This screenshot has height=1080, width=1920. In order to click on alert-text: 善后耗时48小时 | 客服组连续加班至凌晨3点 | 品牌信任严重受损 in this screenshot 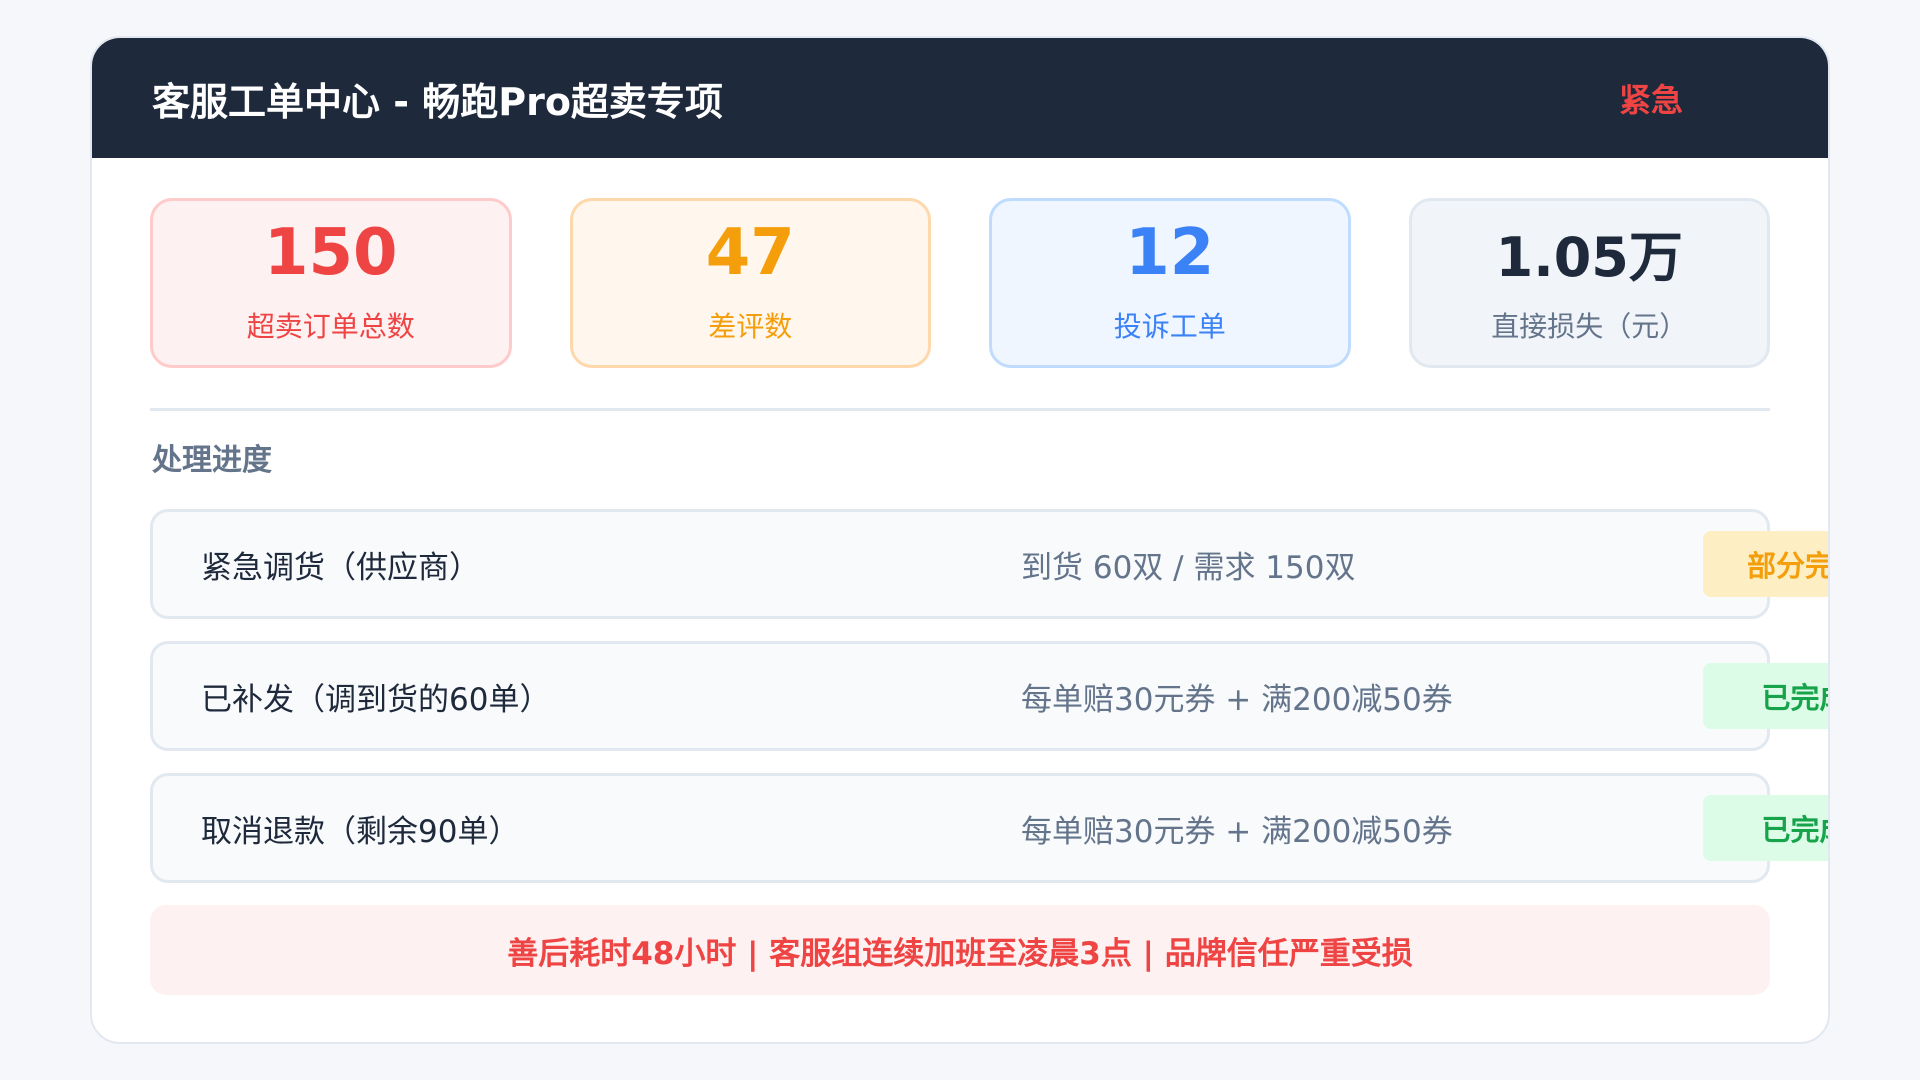, I will do `click(960, 953)`.